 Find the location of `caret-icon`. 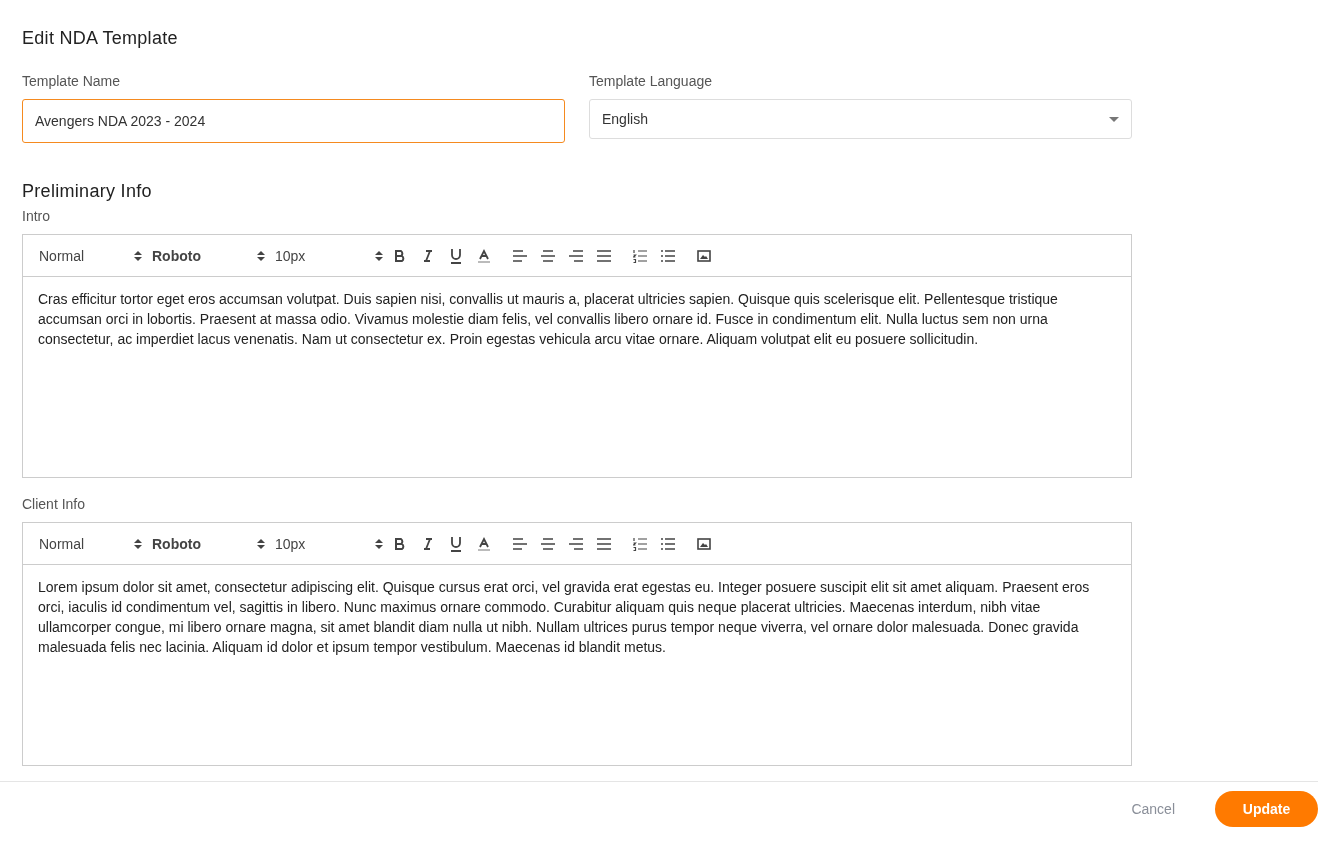

caret-icon is located at coordinates (1114, 119).